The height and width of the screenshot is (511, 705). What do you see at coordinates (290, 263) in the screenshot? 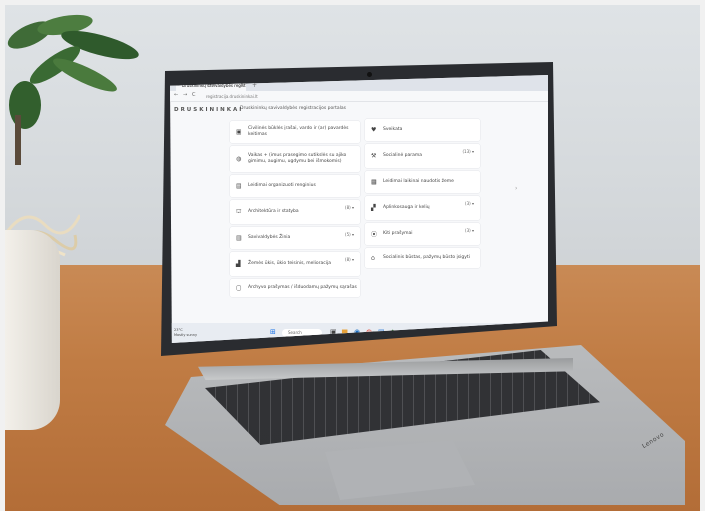
I see `category-label: Žemės ūkis, ūkio teisinis, melioracija` at bounding box center [290, 263].